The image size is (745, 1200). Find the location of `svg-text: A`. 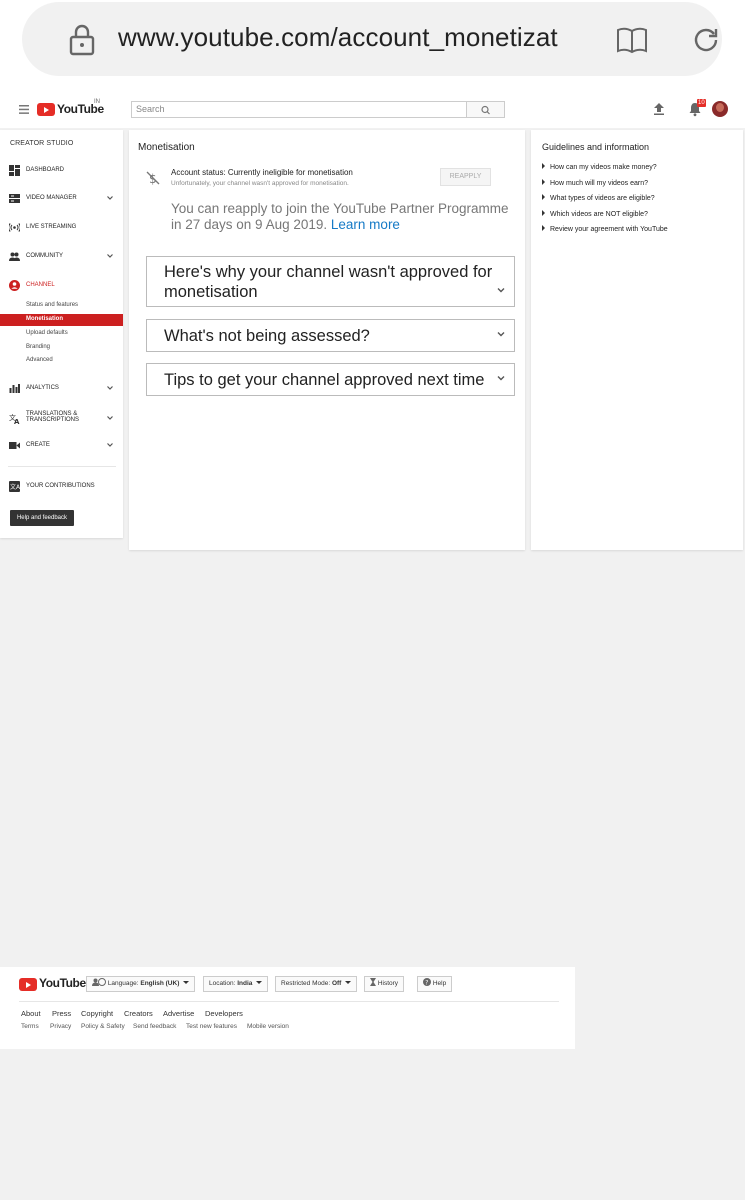

svg-text: A is located at coordinates (17, 421).